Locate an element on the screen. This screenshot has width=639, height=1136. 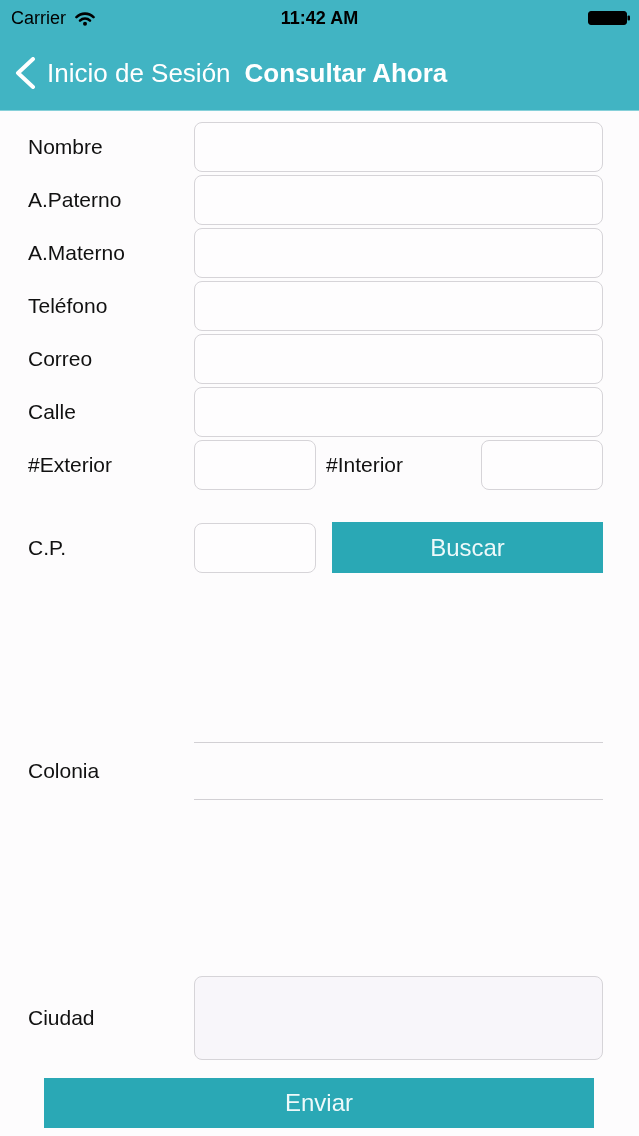
field-label: Ciudad is located at coordinates (62, 1018).